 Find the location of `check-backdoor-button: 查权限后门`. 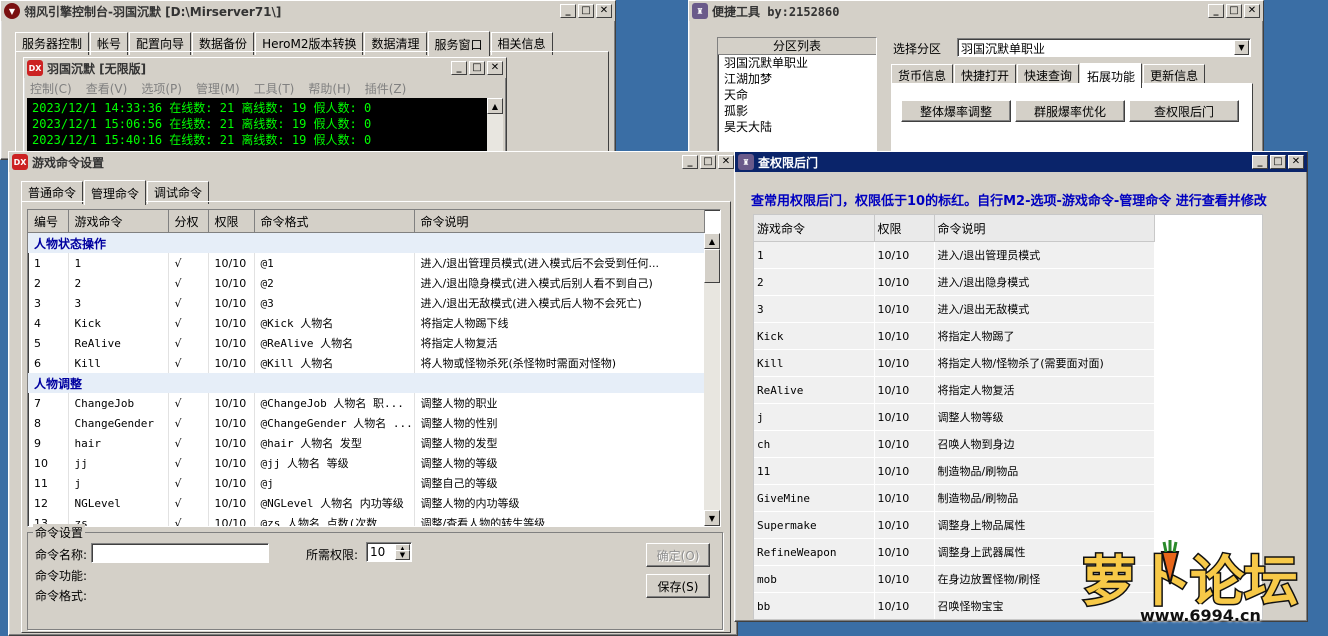

check-backdoor-button: 查权限后门 is located at coordinates (1184, 111).